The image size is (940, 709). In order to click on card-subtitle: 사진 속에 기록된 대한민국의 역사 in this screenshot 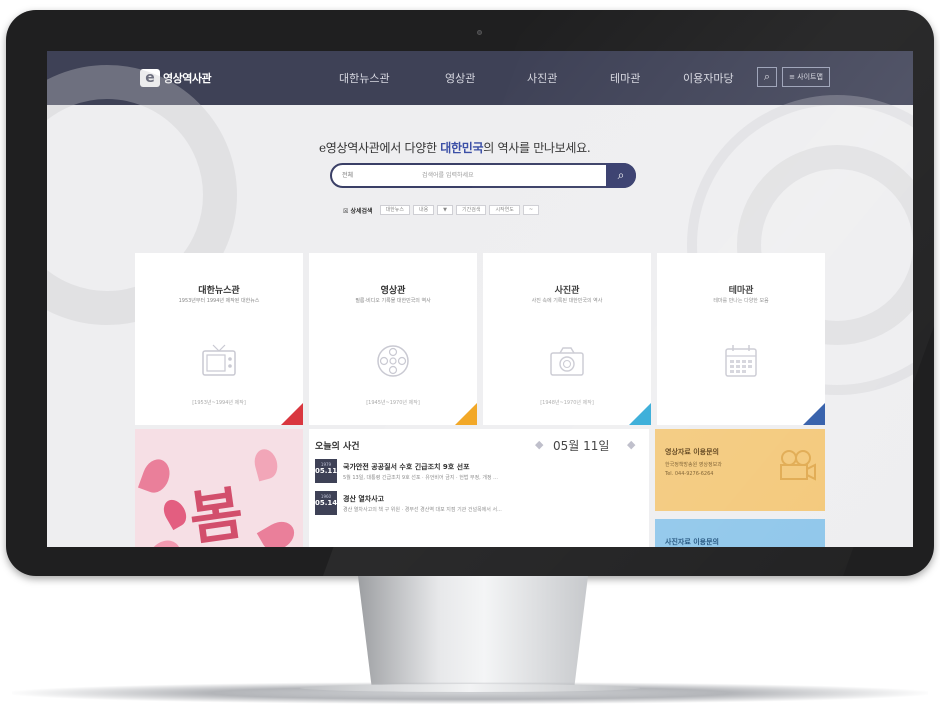, I will do `click(567, 301)`.